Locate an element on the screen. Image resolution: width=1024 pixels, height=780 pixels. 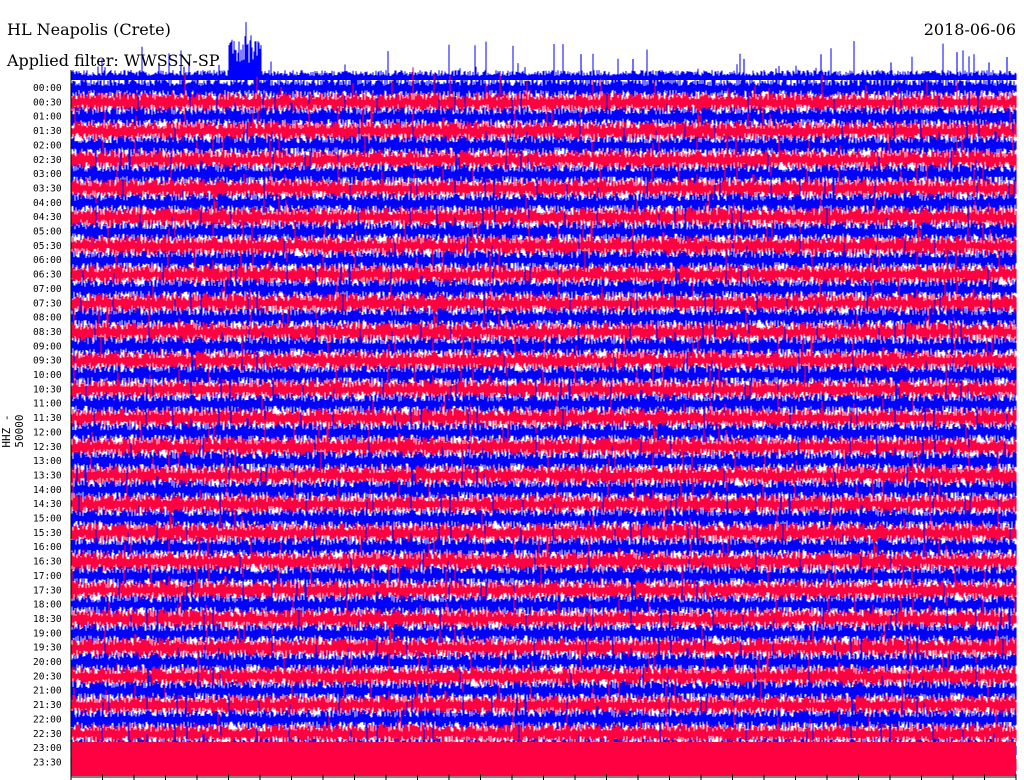
time-label: 10:00 is located at coordinates (47, 375).